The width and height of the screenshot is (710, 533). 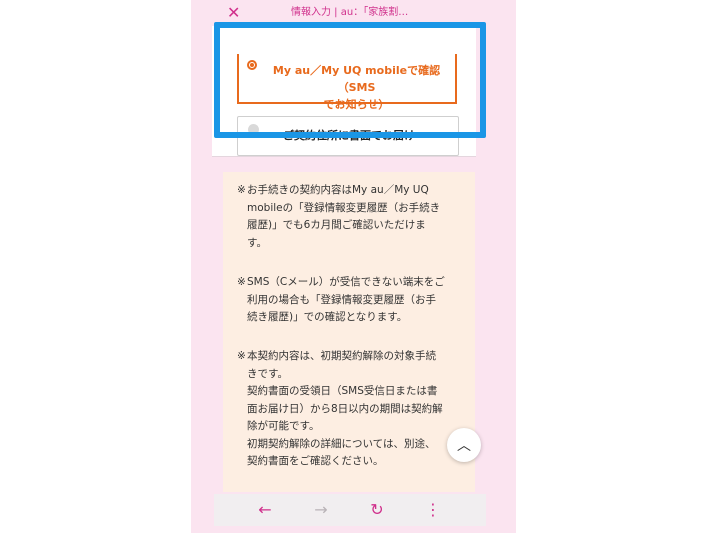 What do you see at coordinates (433, 510) in the screenshot?
I see `menu-icon: ⋮` at bounding box center [433, 510].